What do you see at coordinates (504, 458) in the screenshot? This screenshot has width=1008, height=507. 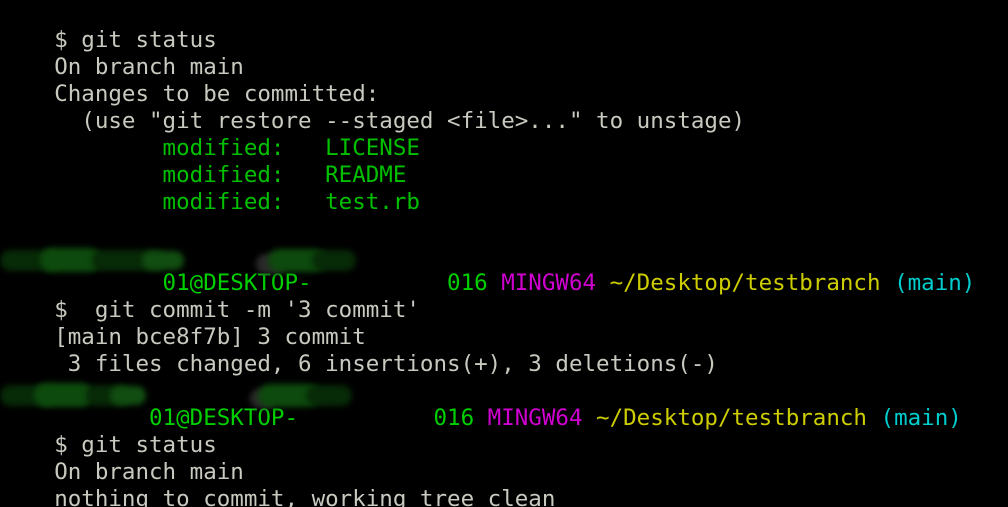 I see `terminal-line-on-branch-main-2: On branch main` at bounding box center [504, 458].